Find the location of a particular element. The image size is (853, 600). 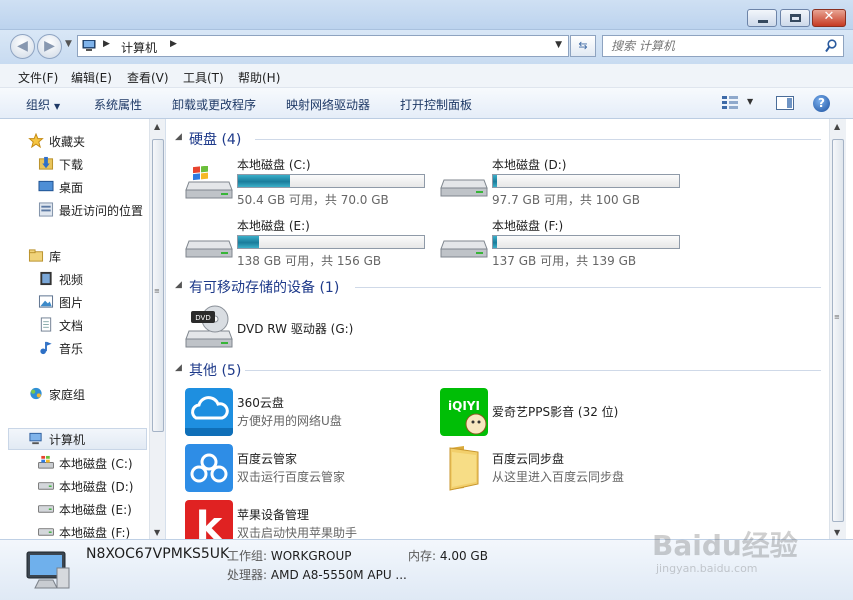

search-box is located at coordinates (723, 46).